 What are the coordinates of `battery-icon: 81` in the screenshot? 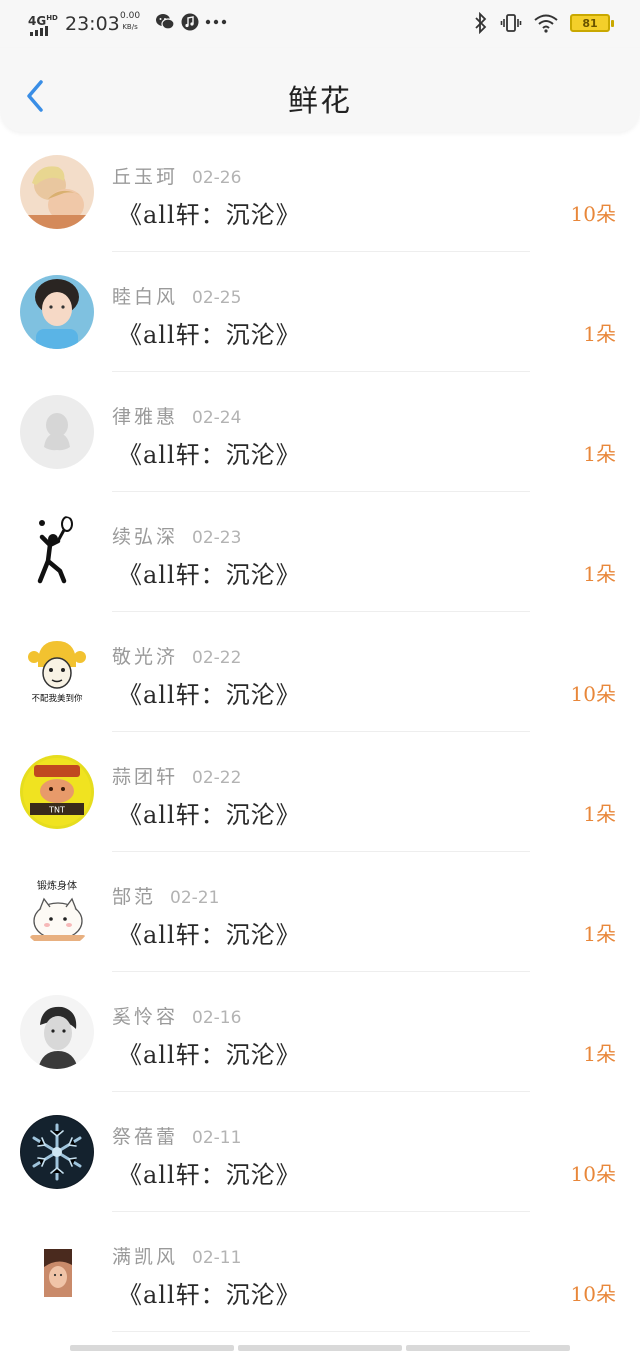 It's located at (592, 23).